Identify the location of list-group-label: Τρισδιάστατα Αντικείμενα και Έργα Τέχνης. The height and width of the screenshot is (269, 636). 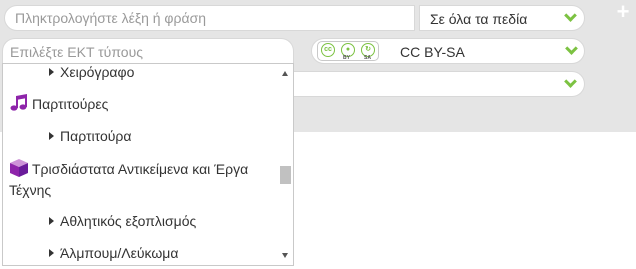
(129, 179).